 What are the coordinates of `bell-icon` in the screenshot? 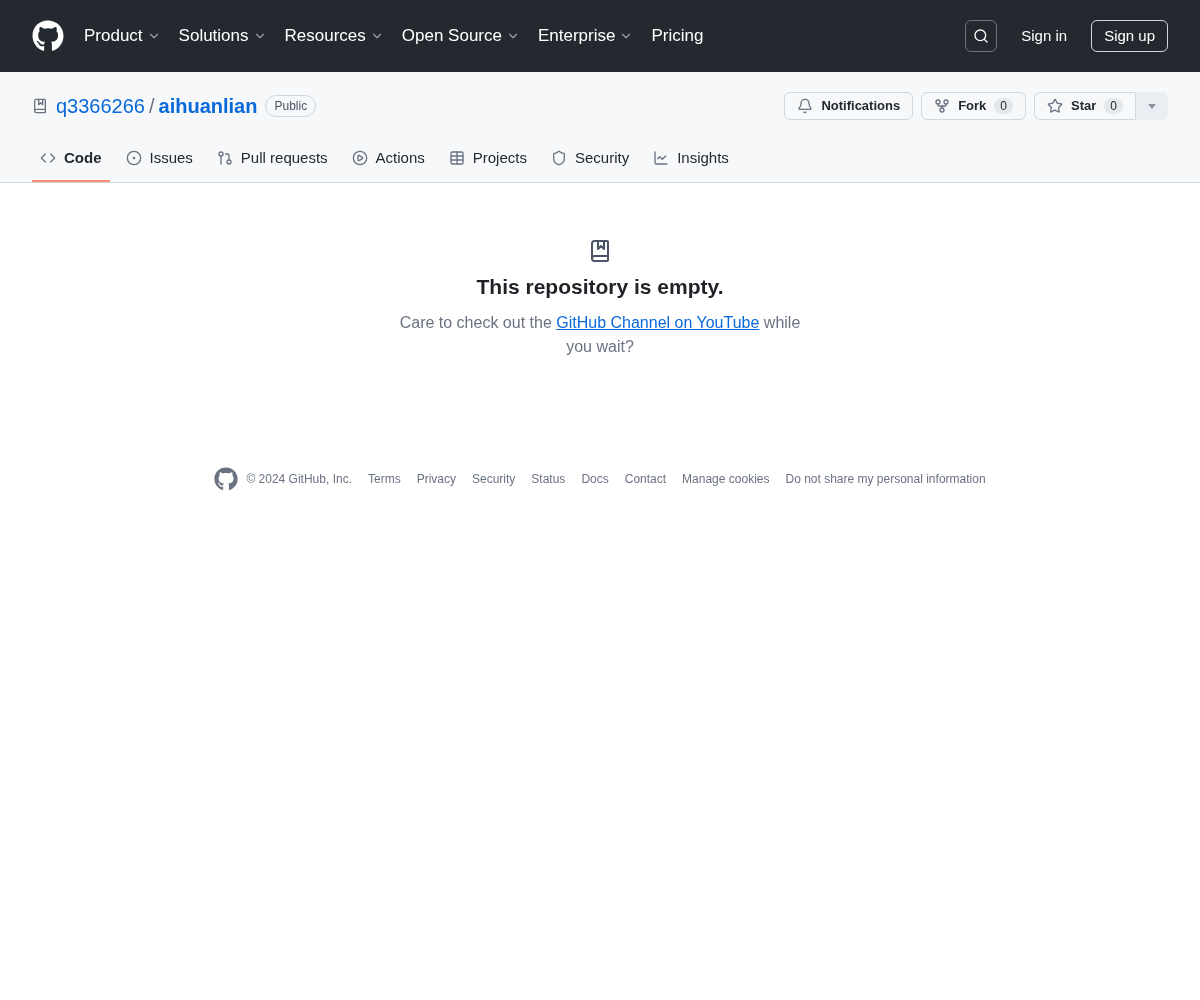 It's located at (805, 106).